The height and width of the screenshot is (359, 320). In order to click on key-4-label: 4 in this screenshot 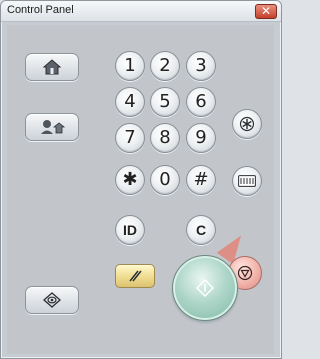, I will do `click(130, 101)`.